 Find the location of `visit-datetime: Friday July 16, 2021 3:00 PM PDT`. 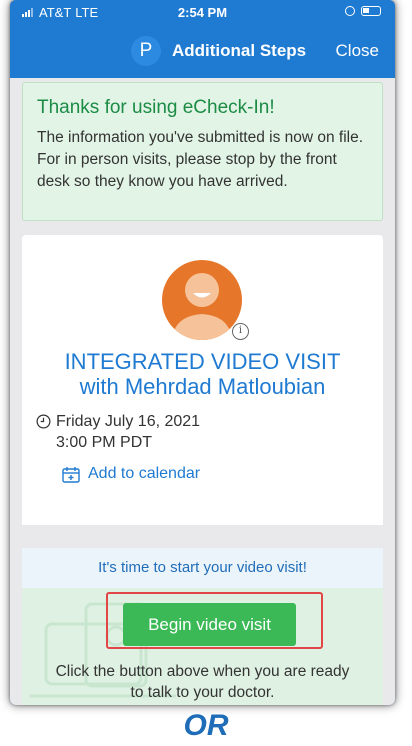

visit-datetime: Friday July 16, 2021 3:00 PM PDT is located at coordinates (118, 432).